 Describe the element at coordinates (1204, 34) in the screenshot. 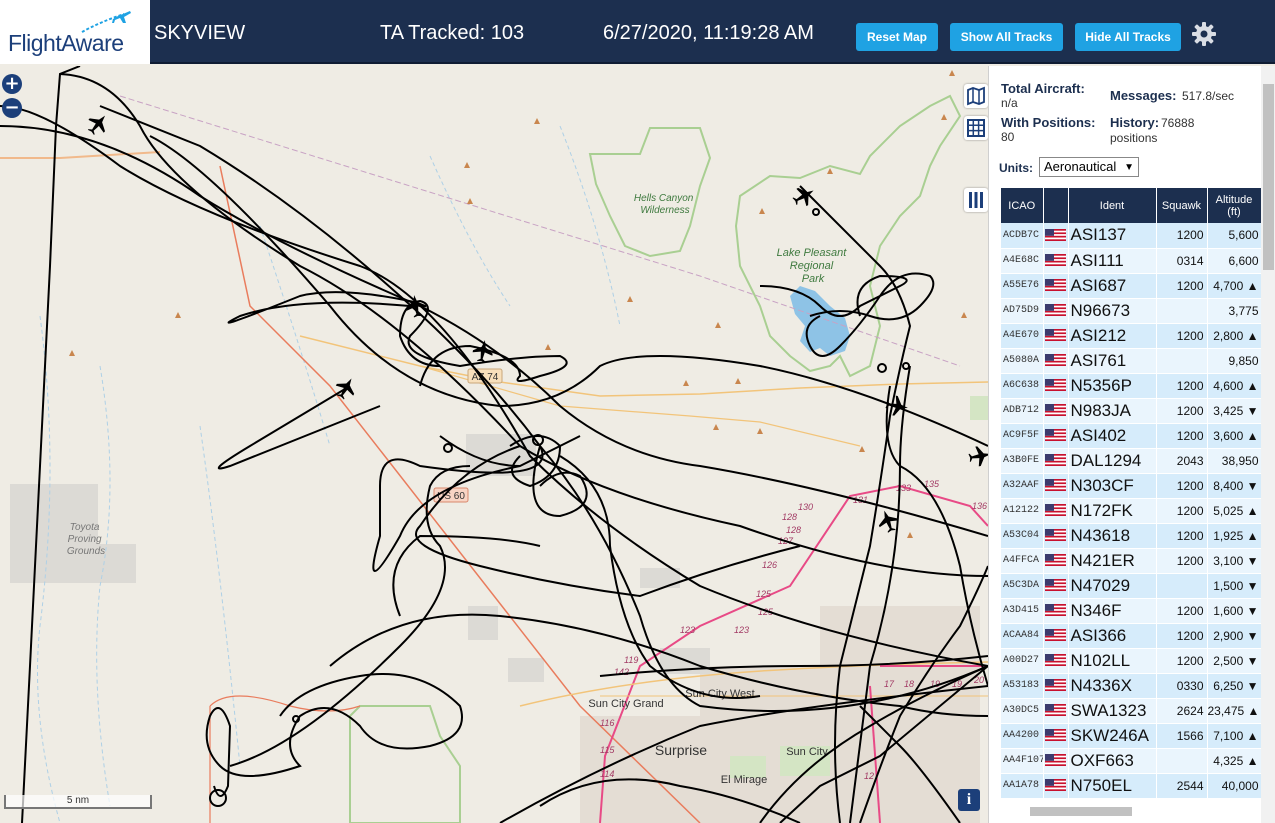

I see `gear-icon` at that location.